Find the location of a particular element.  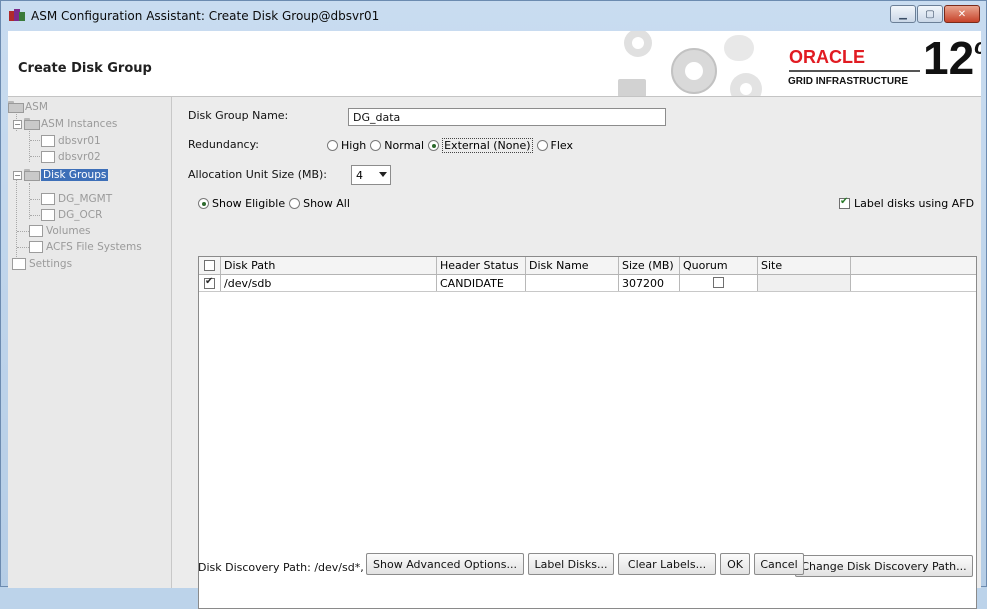

app-icon is located at coordinates (17, 16).